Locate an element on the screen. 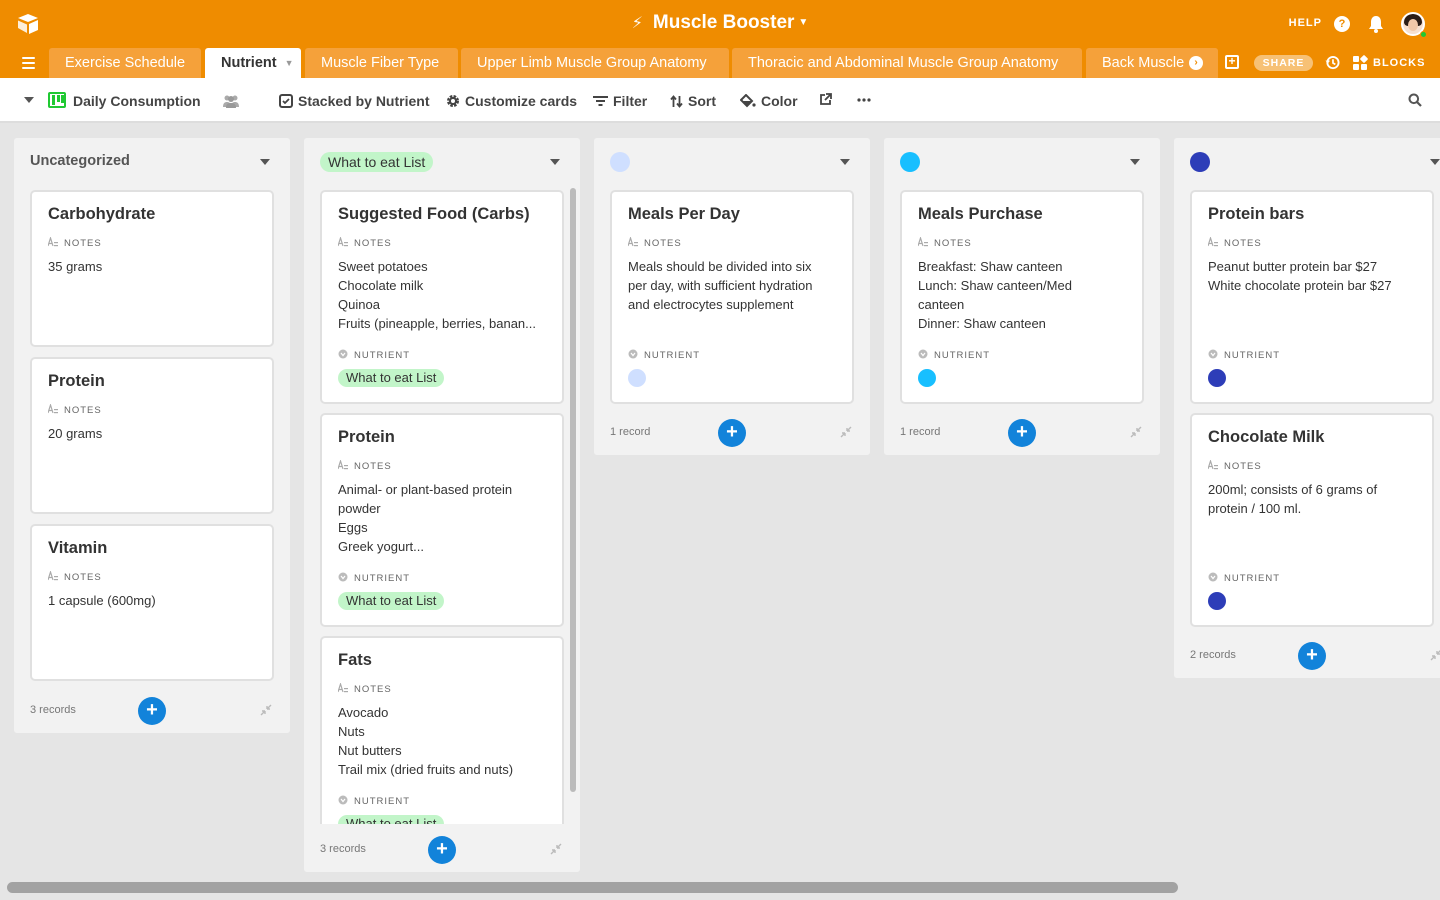 The height and width of the screenshot is (900, 1440). card-title: Meals Per Day is located at coordinates (684, 214).